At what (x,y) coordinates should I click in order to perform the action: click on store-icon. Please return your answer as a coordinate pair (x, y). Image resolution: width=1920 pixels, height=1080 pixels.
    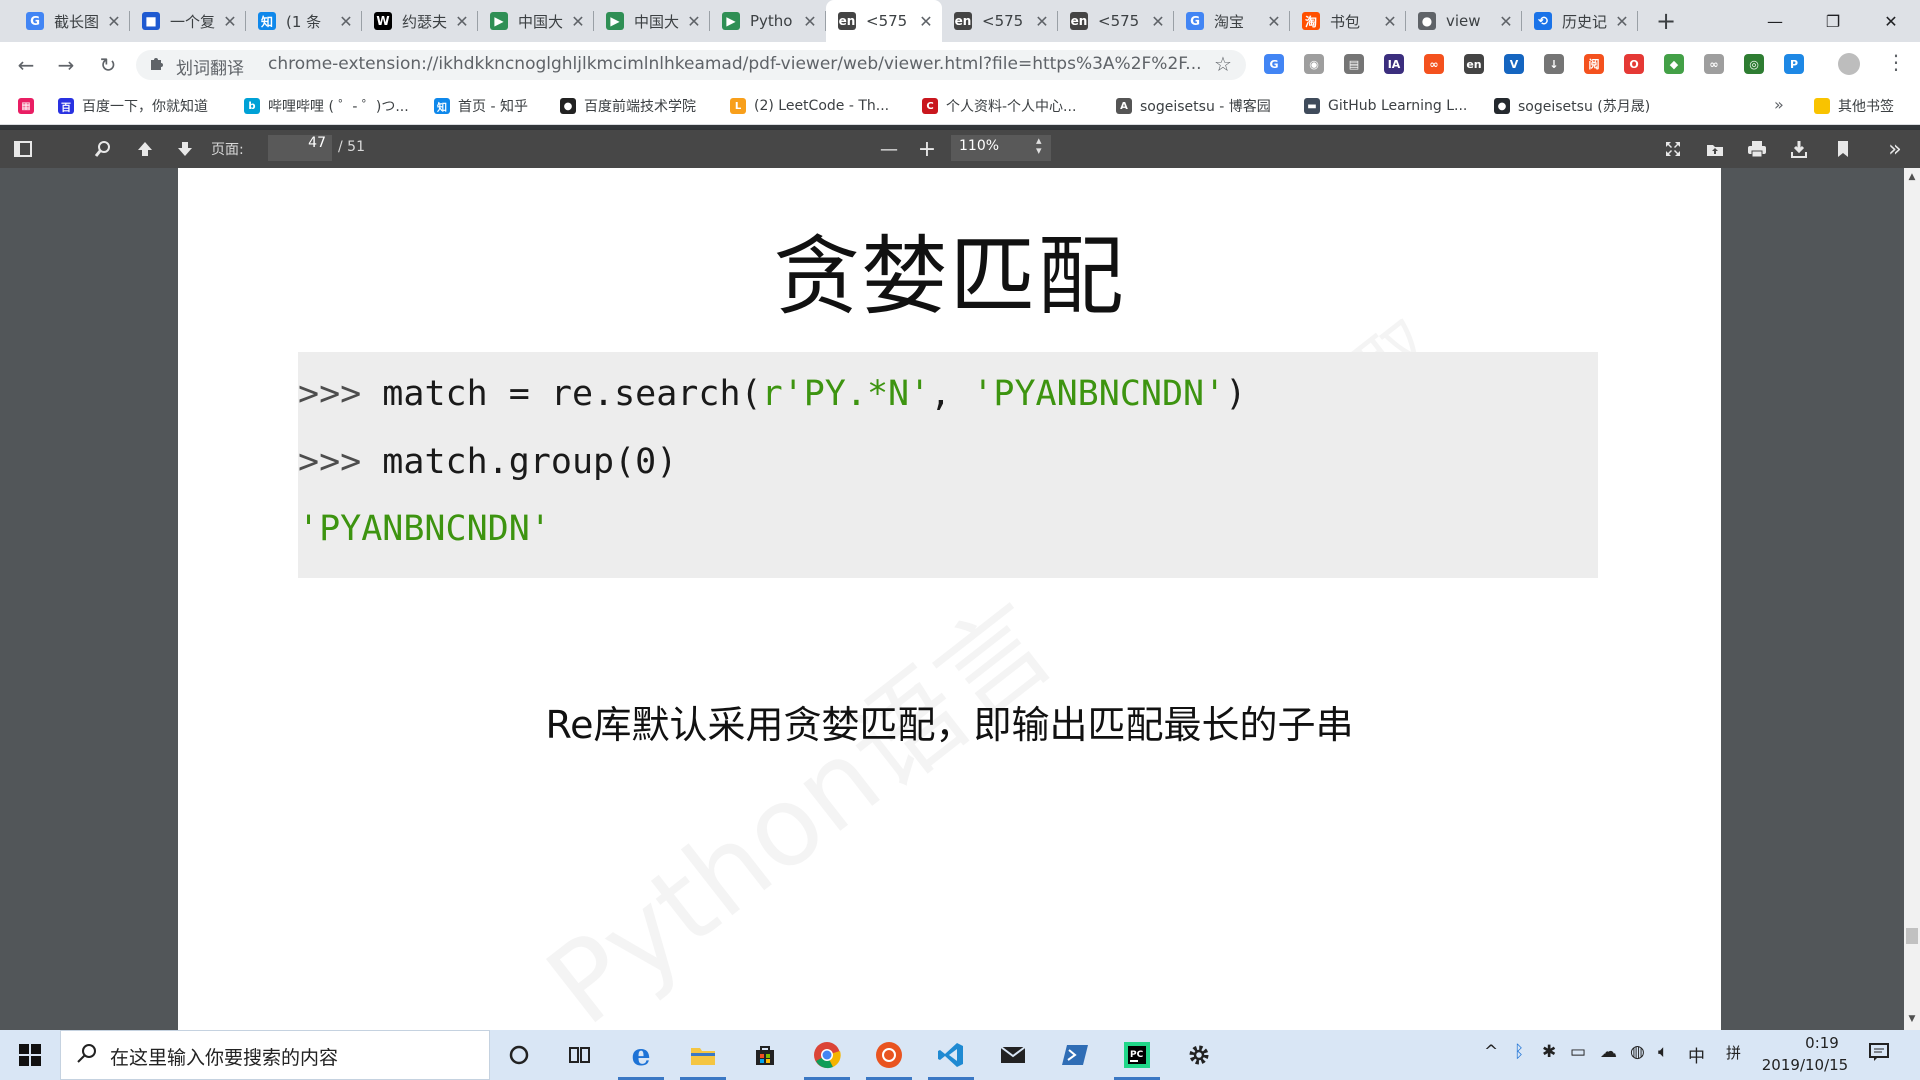
    Looking at the image, I should click on (765, 1055).